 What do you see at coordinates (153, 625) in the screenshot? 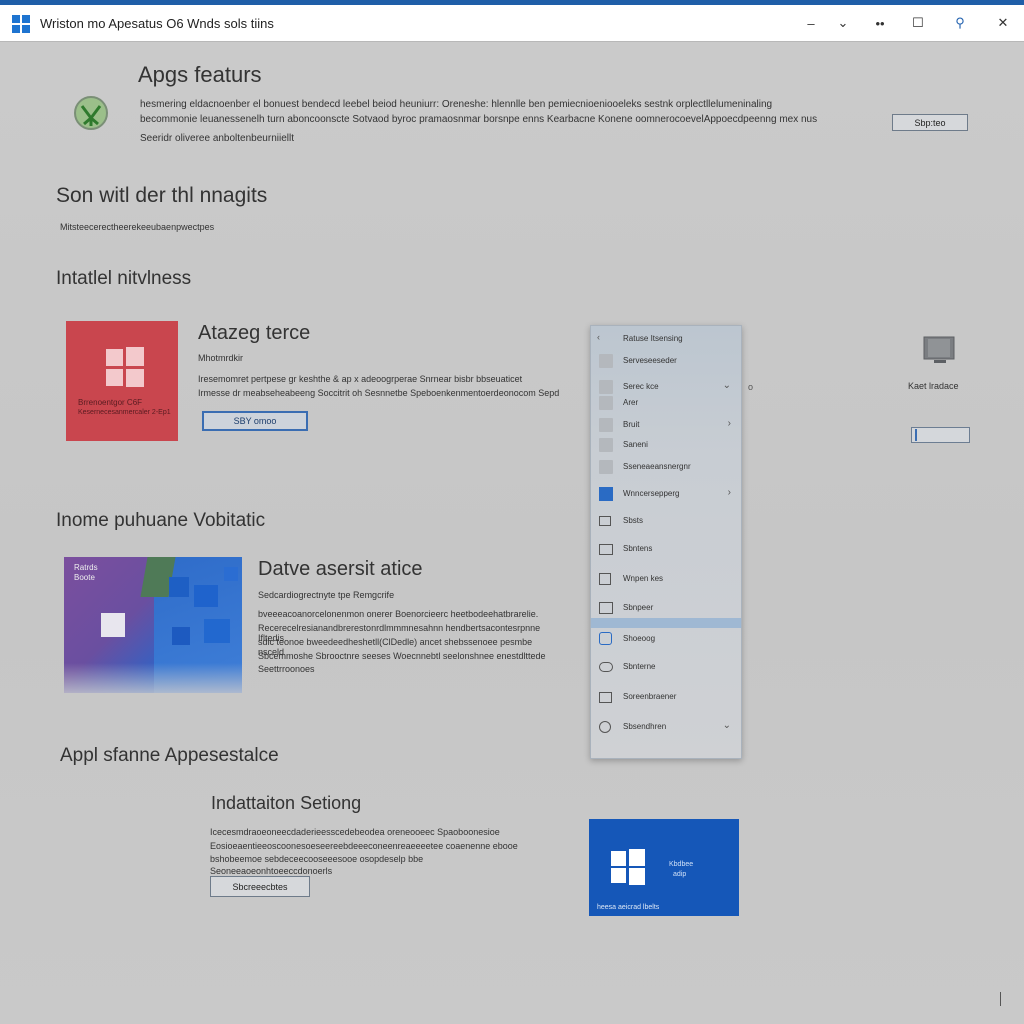
I see `app-tile-purple: Ratrds Boote` at bounding box center [153, 625].